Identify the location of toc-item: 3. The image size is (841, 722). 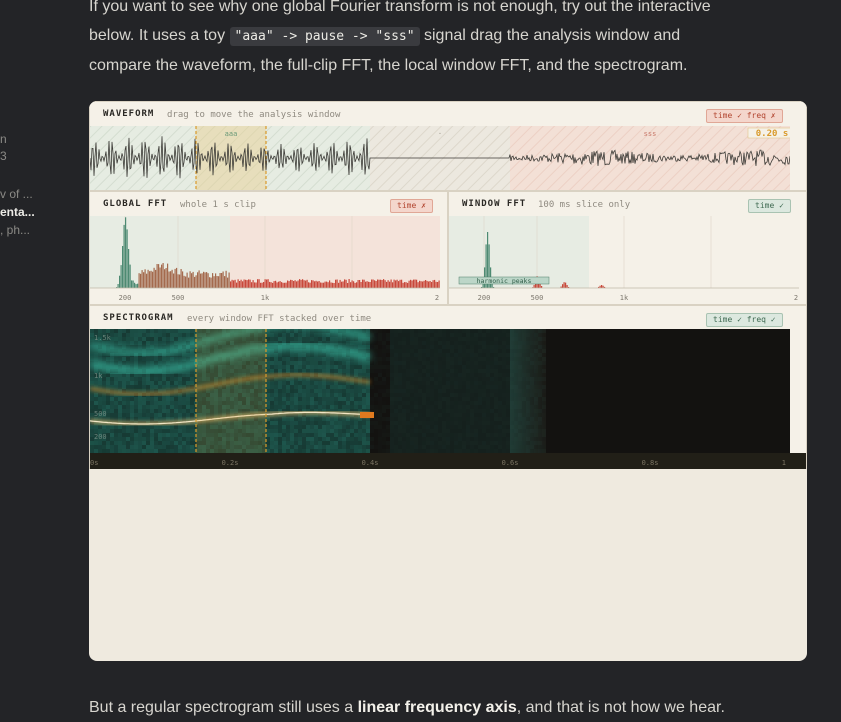
(3, 156).